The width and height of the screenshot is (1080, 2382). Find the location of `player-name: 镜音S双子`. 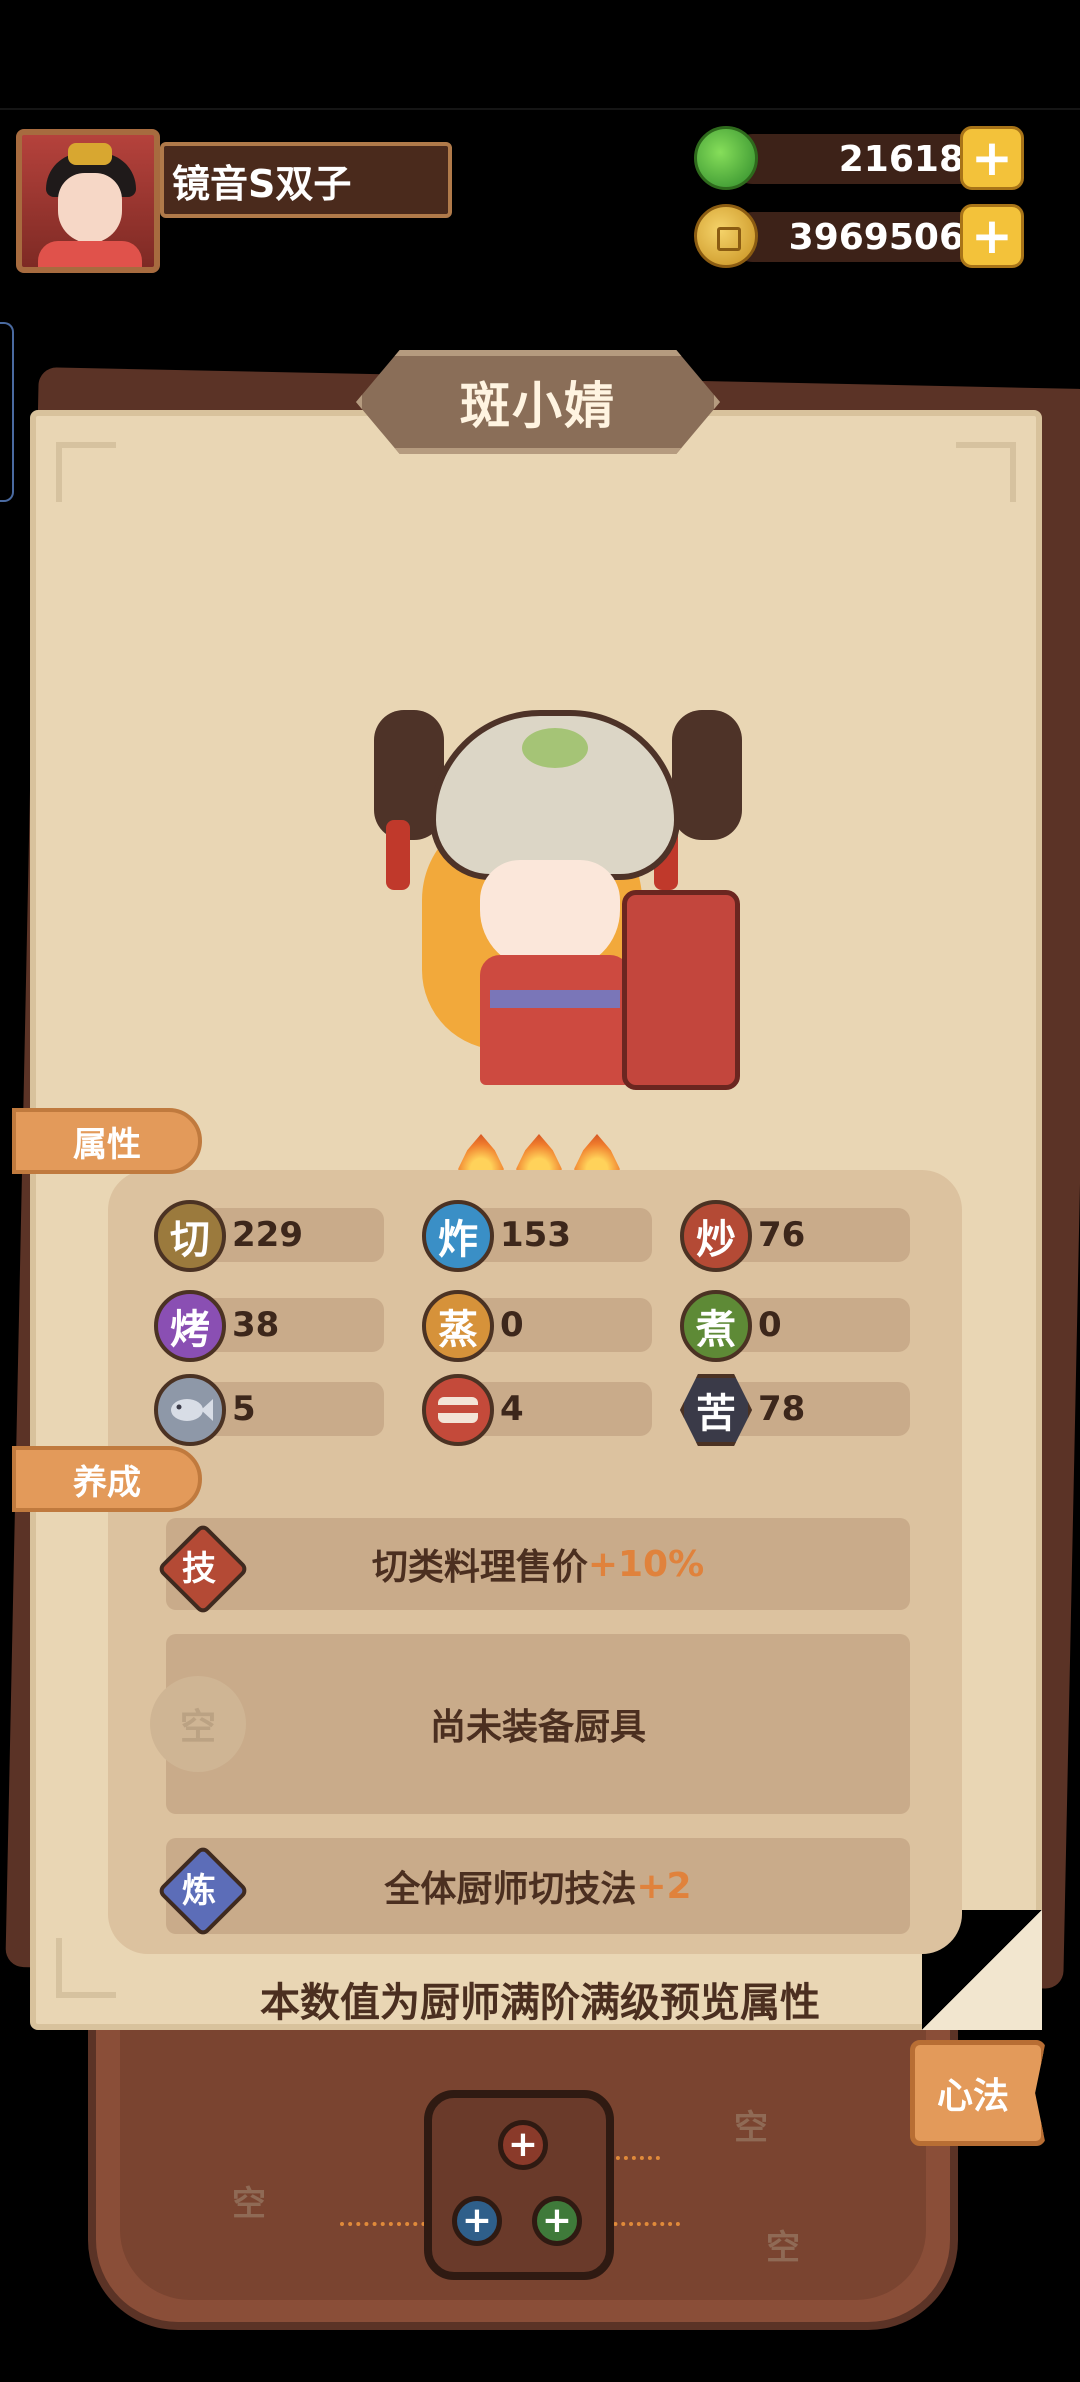

player-name: 镜音S双子 is located at coordinates (262, 183).